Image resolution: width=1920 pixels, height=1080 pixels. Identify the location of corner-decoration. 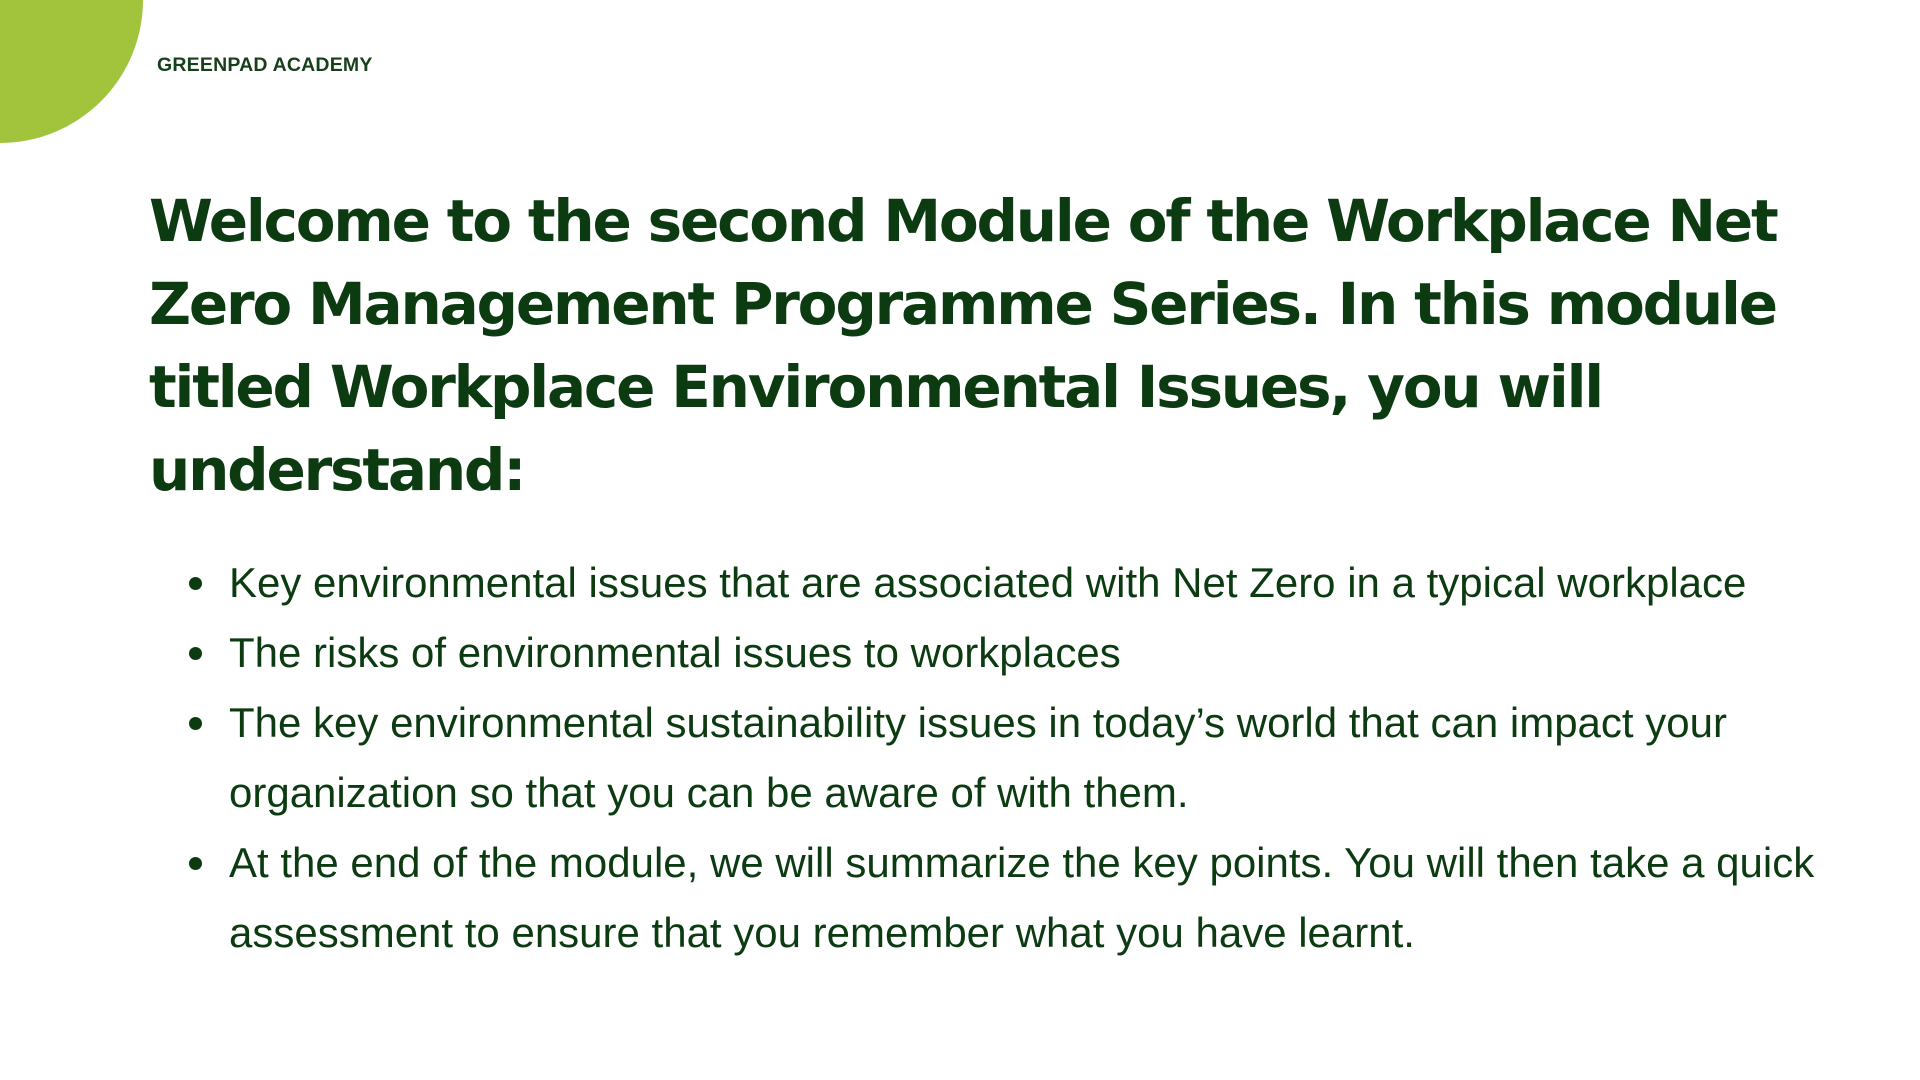
(71, 71).